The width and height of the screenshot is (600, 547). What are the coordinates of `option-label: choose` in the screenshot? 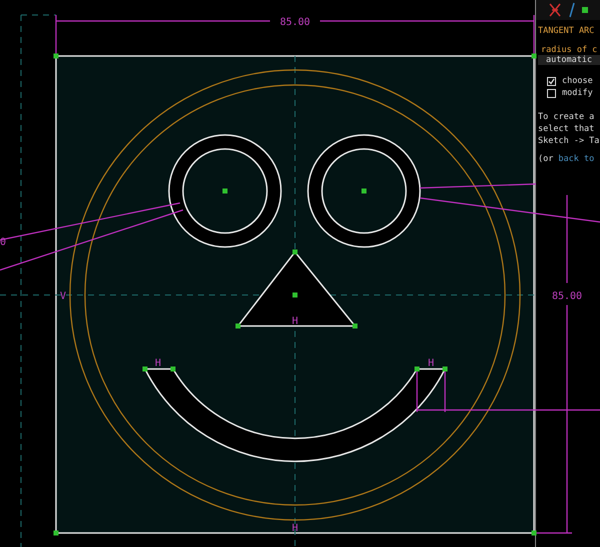 It's located at (577, 81).